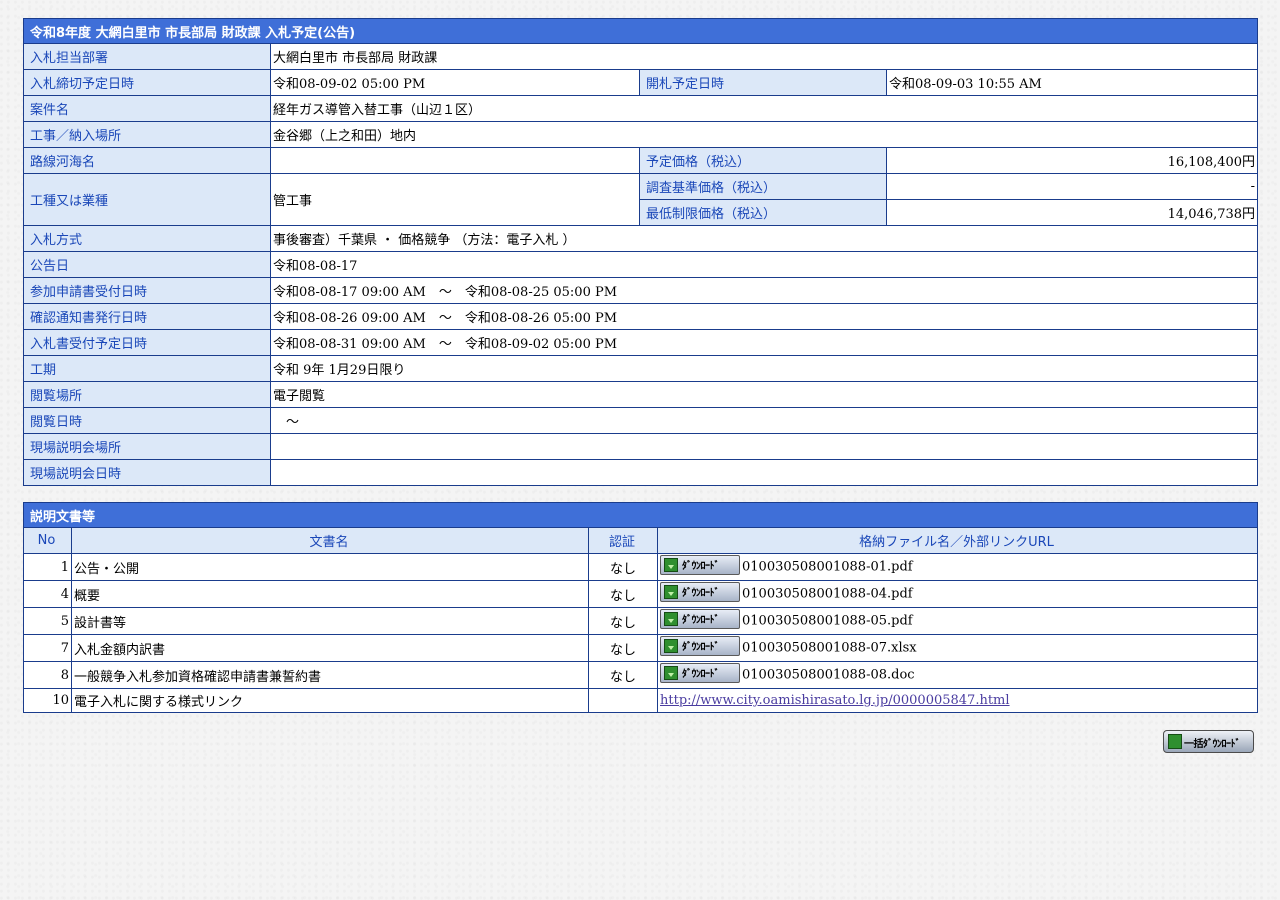  What do you see at coordinates (147, 316) in the screenshot?
I see `confirm-label: 確認通知書発行日時` at bounding box center [147, 316].